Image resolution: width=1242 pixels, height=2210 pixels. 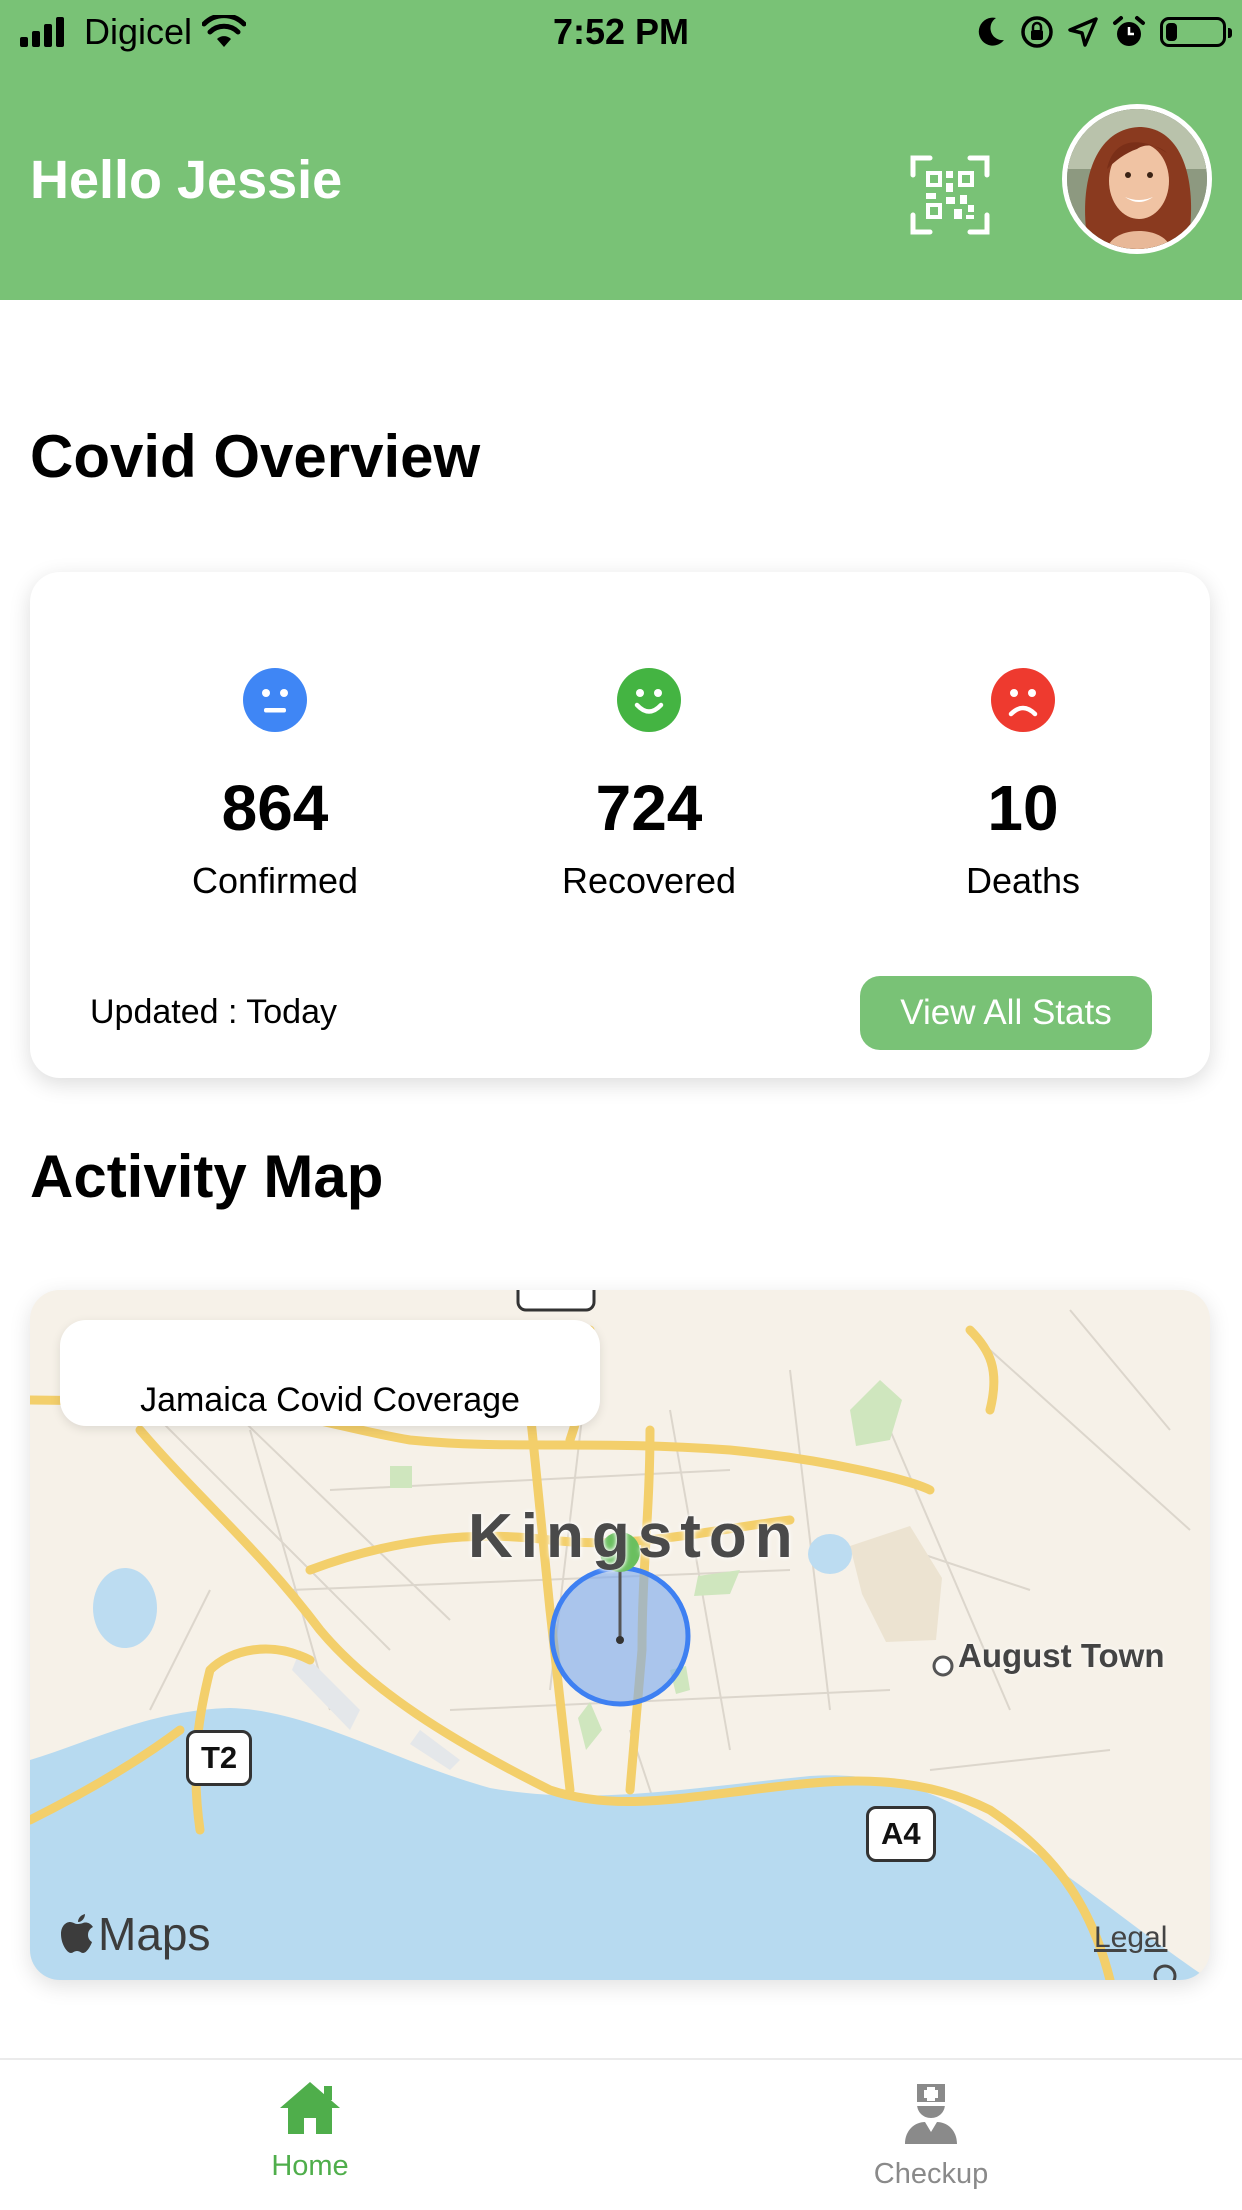 I want to click on map-city-label: Kingston, so click(x=634, y=1536).